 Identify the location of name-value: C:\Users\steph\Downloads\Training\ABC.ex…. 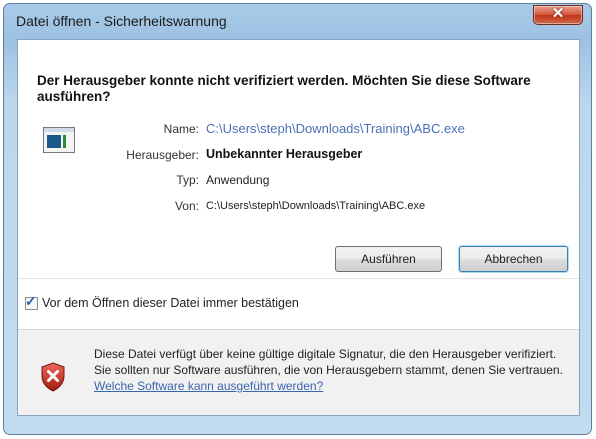
(335, 128).